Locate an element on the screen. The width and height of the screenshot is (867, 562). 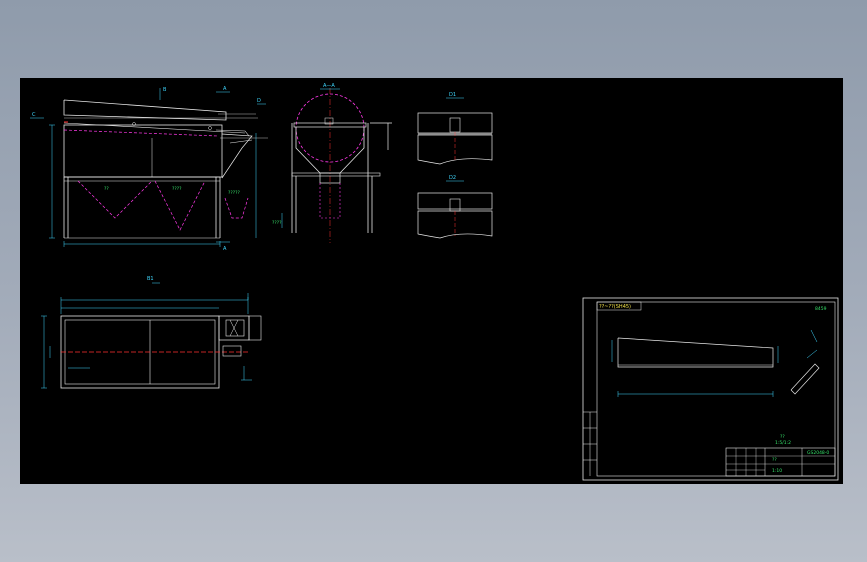
title-scale: 1:10 is located at coordinates (777, 471).